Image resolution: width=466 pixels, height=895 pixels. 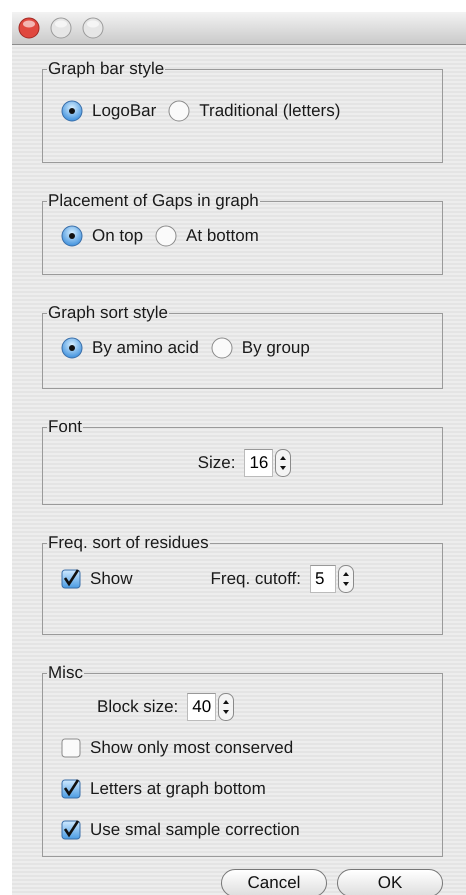 I want to click on field-label: Size:, so click(x=217, y=463).